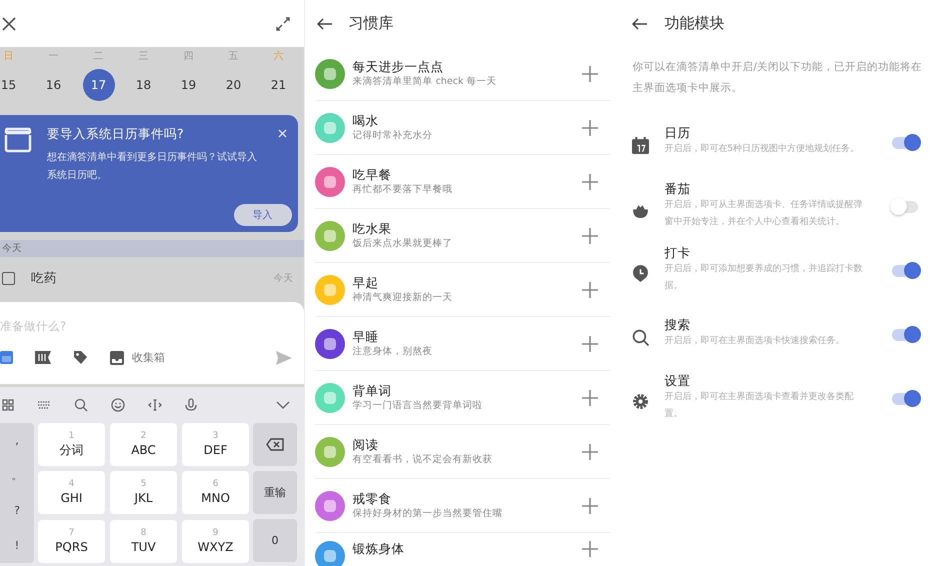  I want to click on import-button: 导入, so click(263, 215).